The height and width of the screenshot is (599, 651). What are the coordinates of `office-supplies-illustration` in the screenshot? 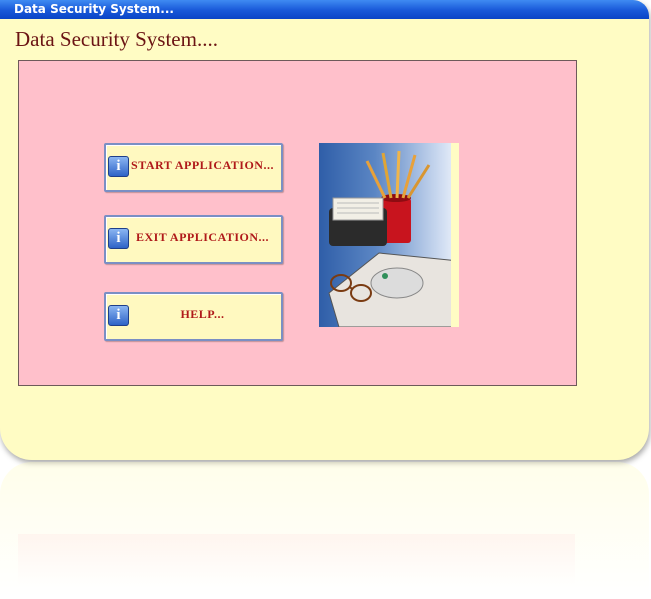 It's located at (393, 238).